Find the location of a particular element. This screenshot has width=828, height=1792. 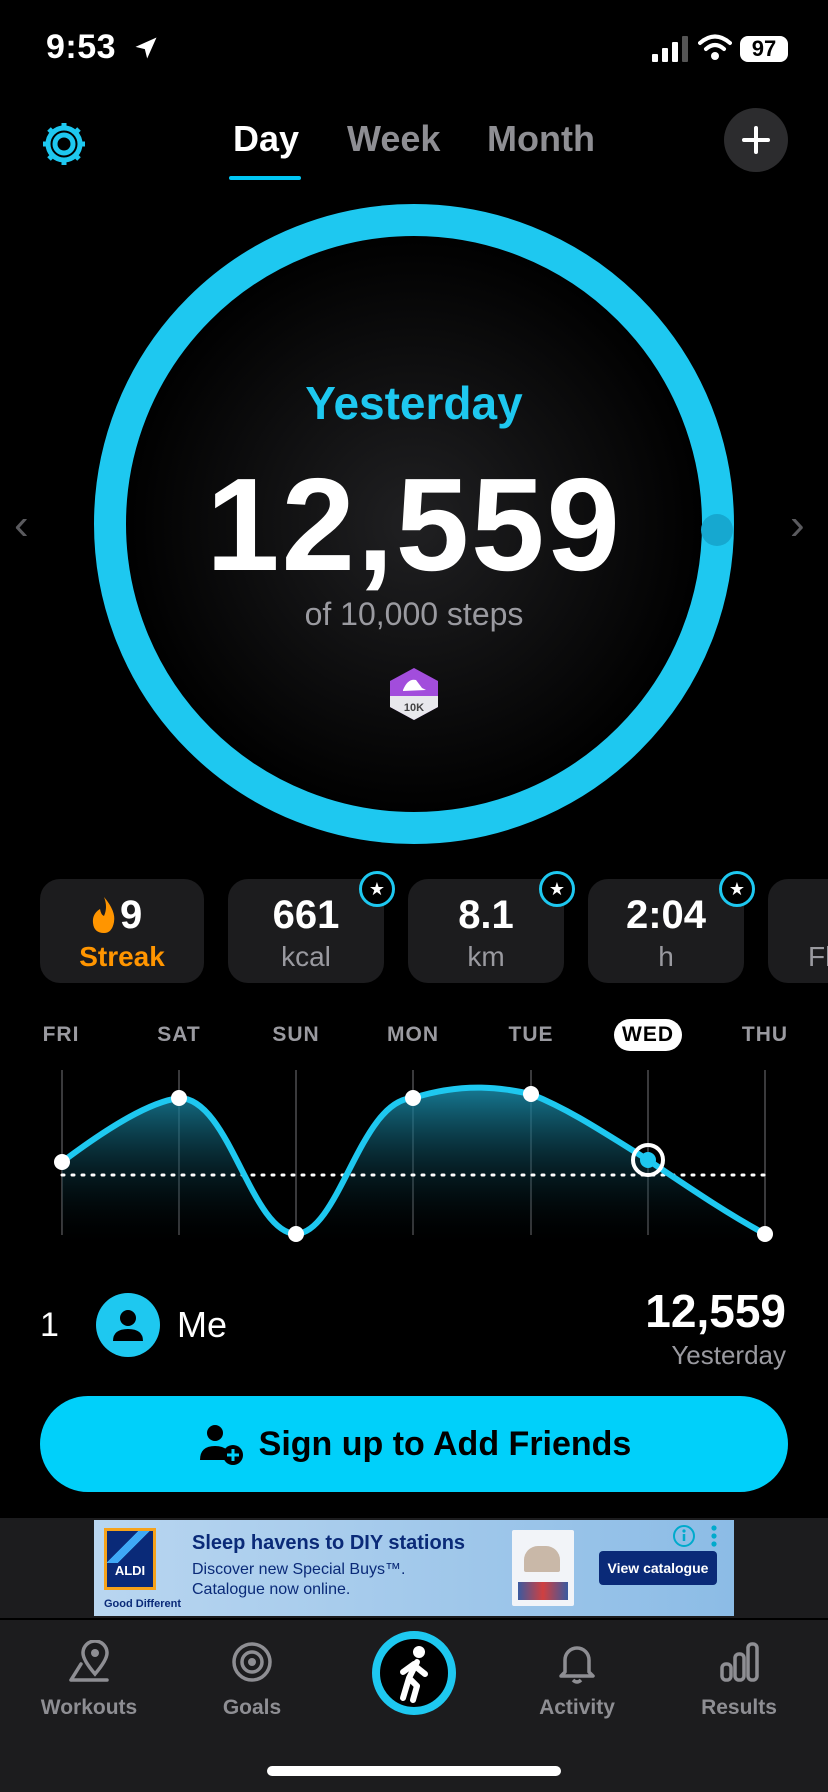

tab-results: Results is located at coordinates (739, 1680).